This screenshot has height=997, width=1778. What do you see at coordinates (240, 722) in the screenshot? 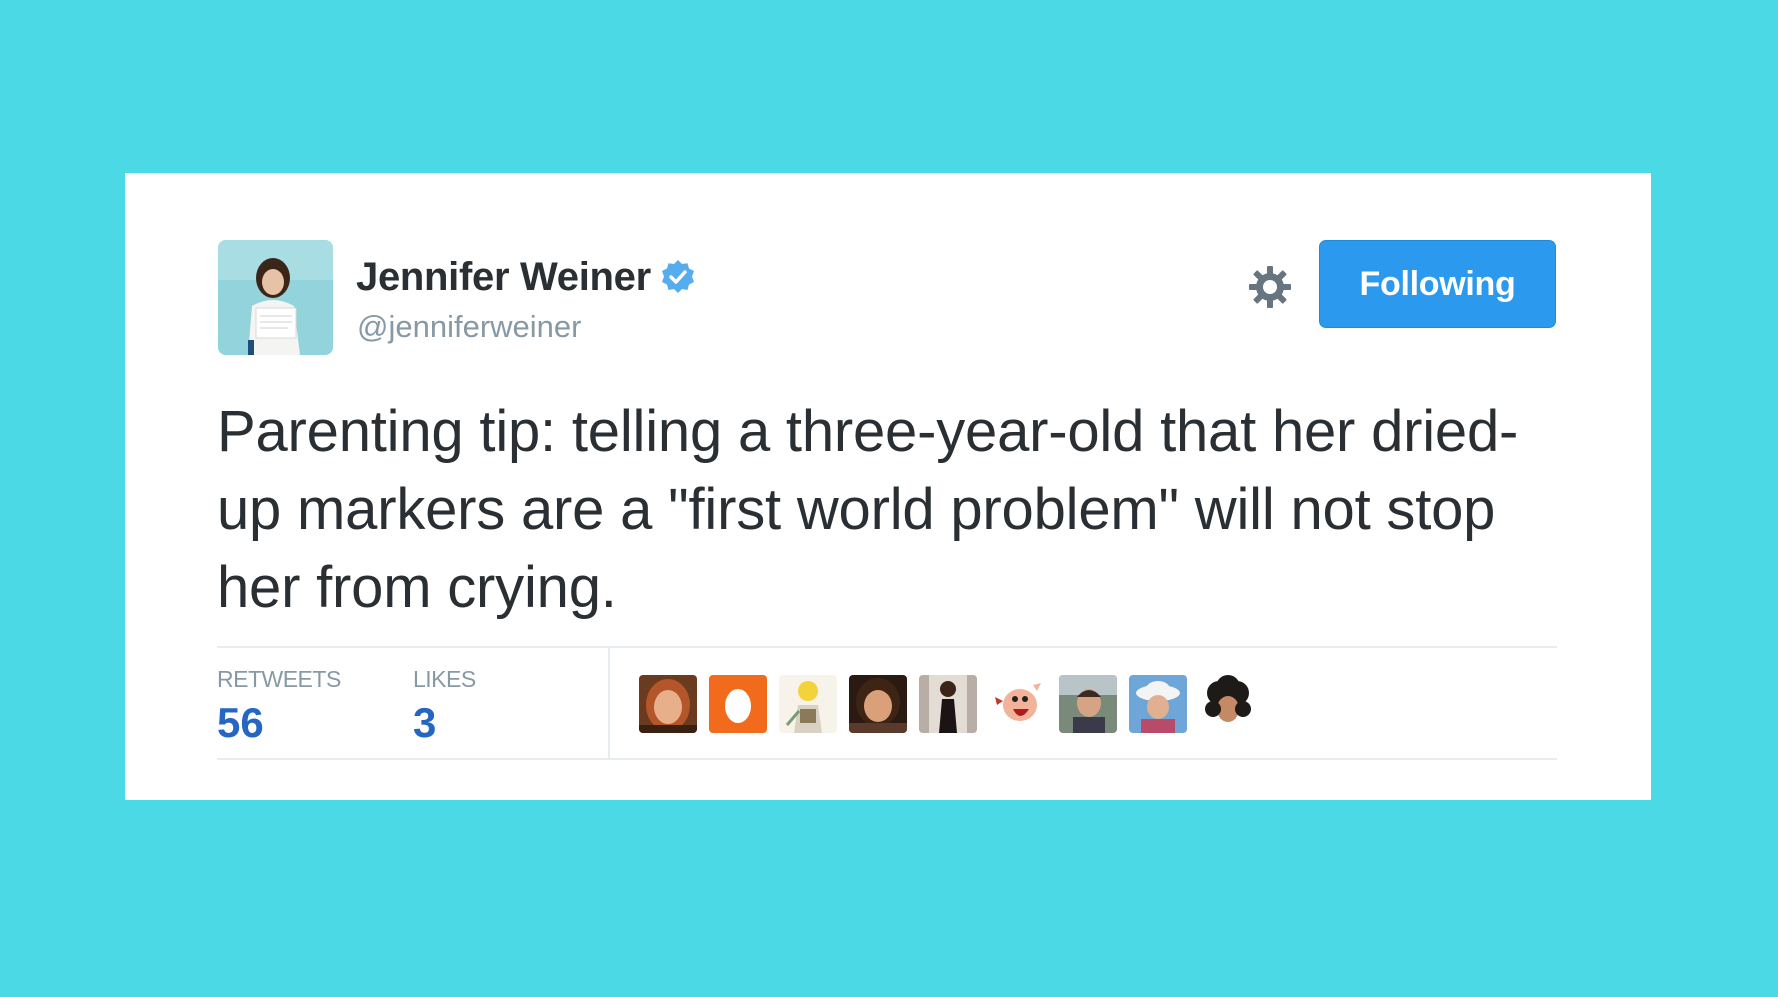
I see `retweets-count: 56` at bounding box center [240, 722].